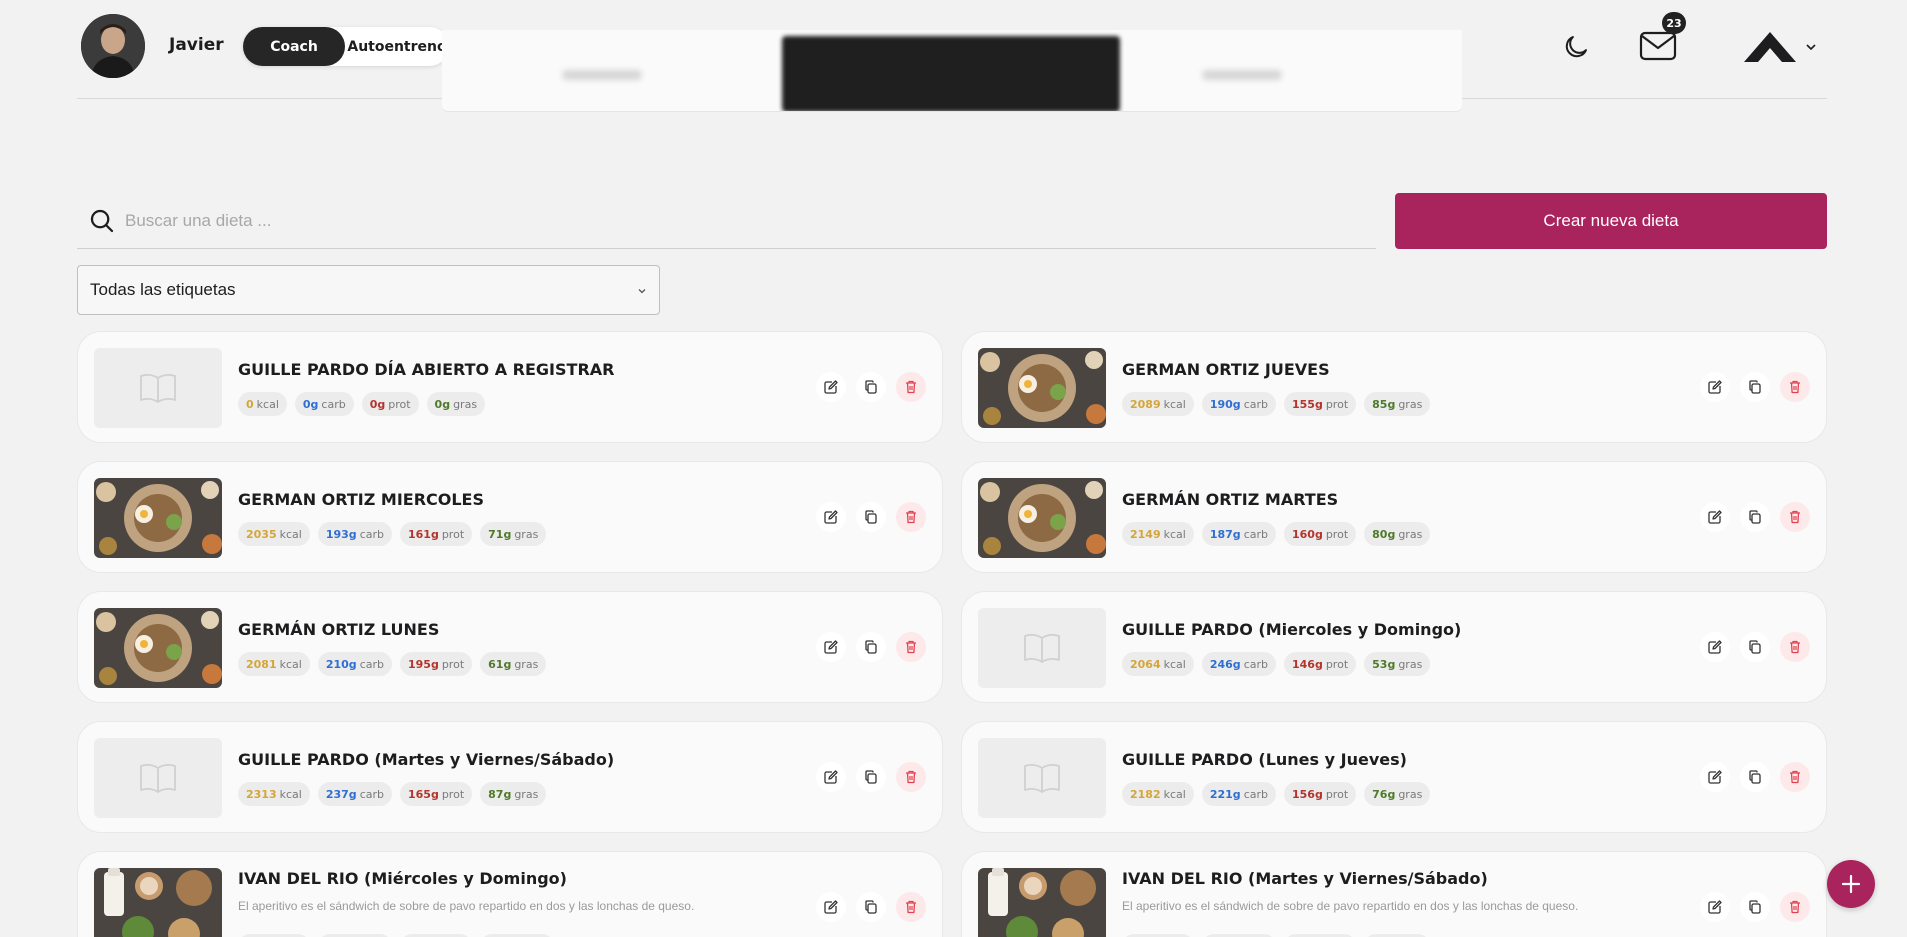 This screenshot has height=937, width=1907. Describe the element at coordinates (1611, 221) in the screenshot. I see `create-diet-button: Crear nueva dieta` at that location.